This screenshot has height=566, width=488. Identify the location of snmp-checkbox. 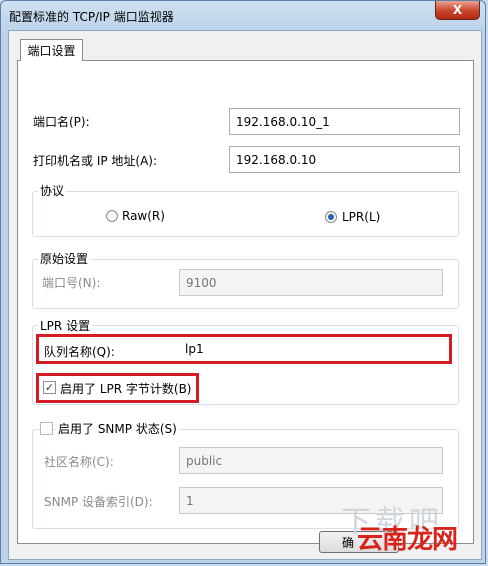
(46, 428).